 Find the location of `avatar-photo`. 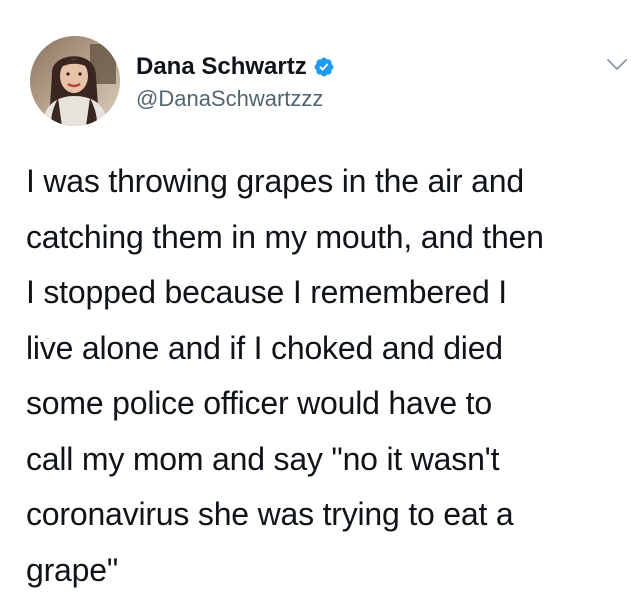

avatar-photo is located at coordinates (75, 81).